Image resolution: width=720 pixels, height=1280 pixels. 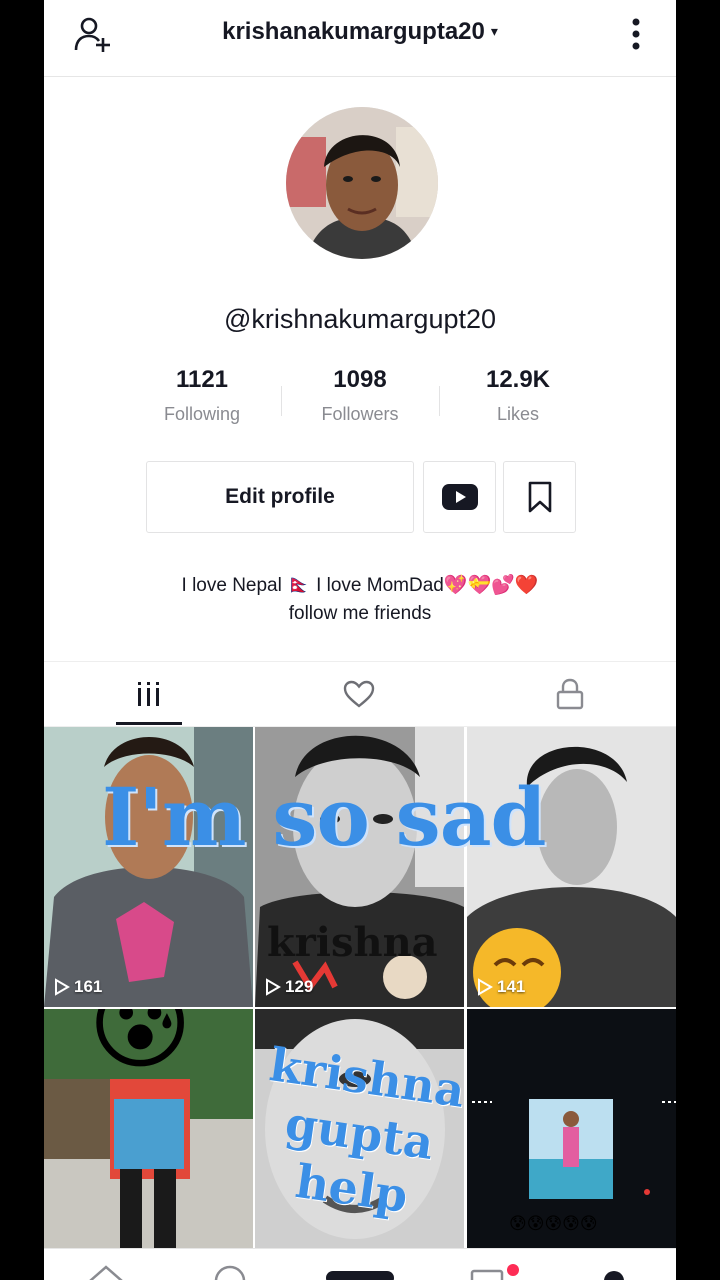 I want to click on content-tabs, so click(x=360, y=694).